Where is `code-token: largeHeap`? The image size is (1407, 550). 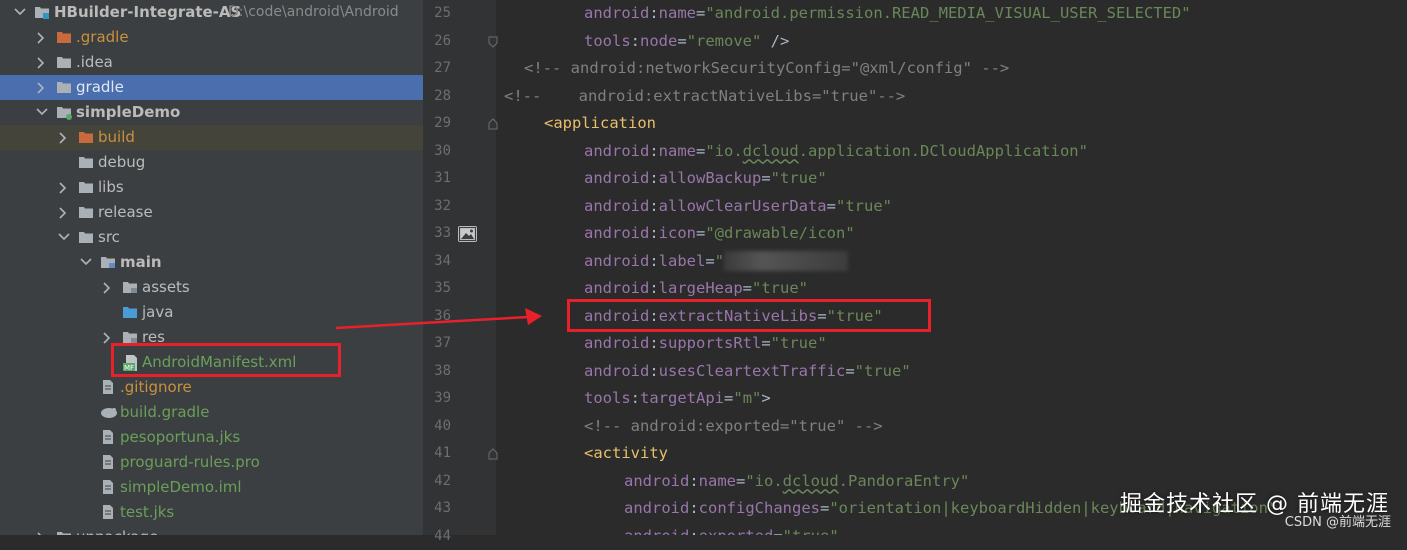 code-token: largeHeap is located at coordinates (700, 288).